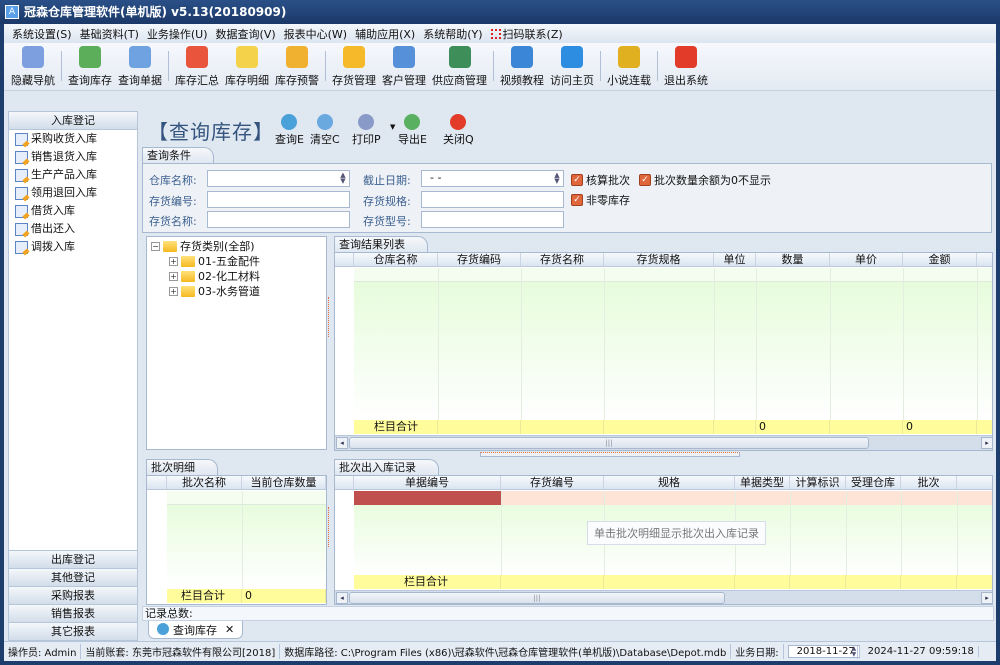 The width and height of the screenshot is (1000, 665). Describe the element at coordinates (325, 130) in the screenshot. I see `page-button-1: 清空C` at that location.